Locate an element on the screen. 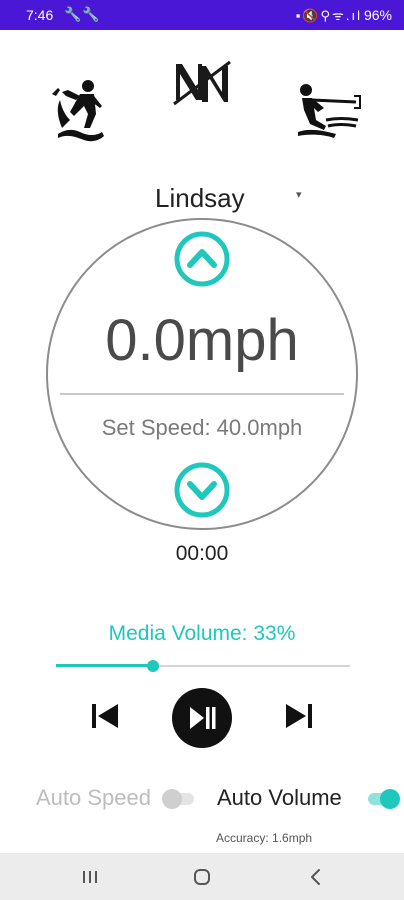 The width and height of the screenshot is (404, 900). auto-volume-label: Auto Volume is located at coordinates (279, 797).